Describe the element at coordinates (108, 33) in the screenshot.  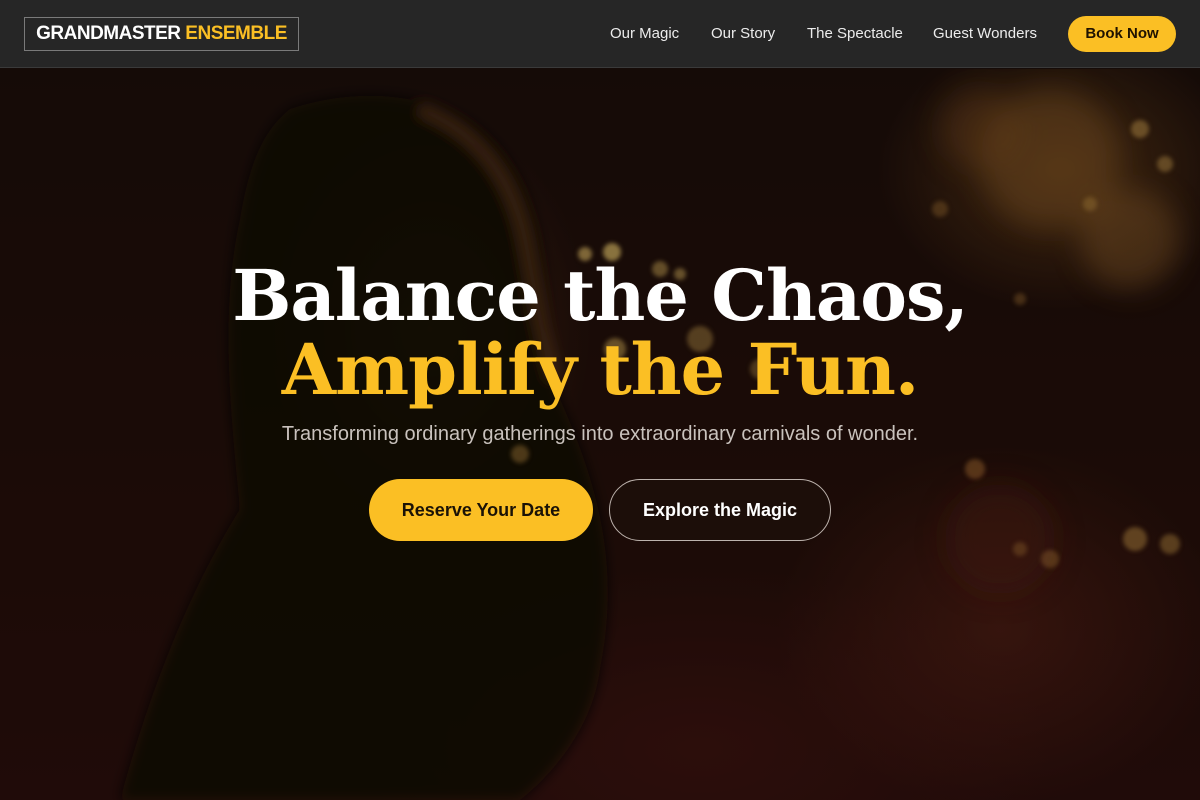
I see `logo-primary-text: GRANDMASTER` at that location.